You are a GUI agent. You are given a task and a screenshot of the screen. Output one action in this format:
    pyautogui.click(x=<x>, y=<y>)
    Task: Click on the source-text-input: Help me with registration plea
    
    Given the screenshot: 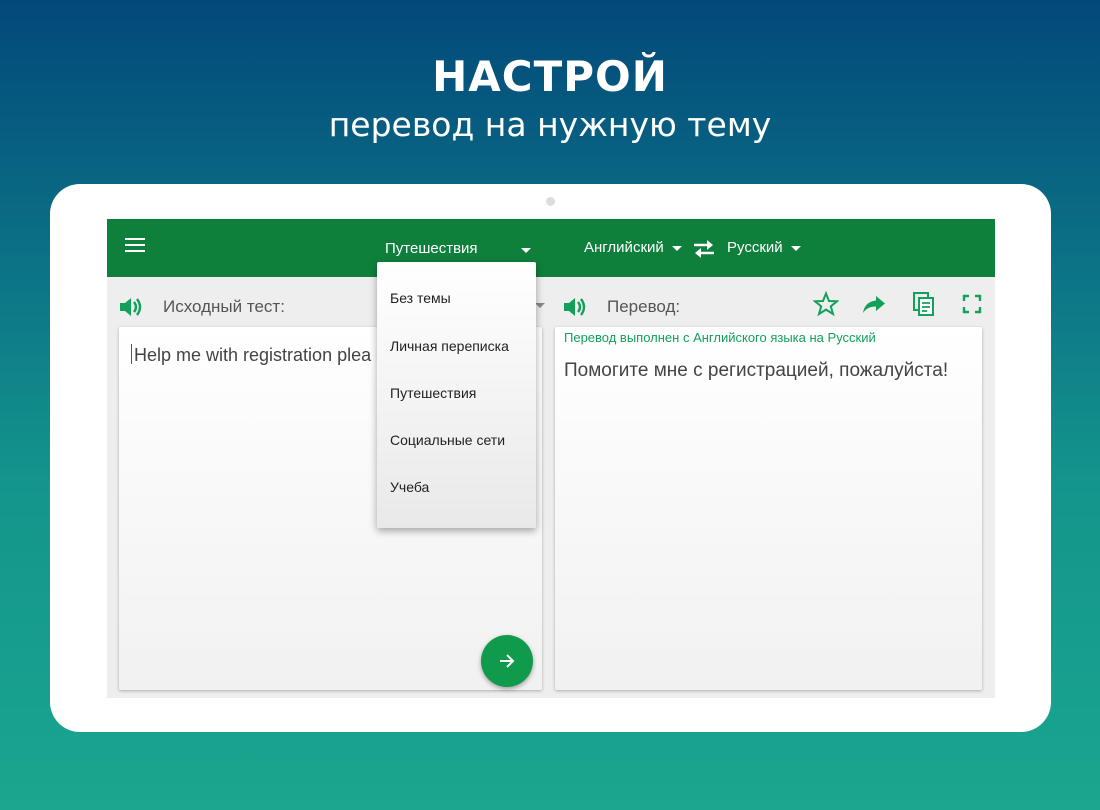 What is the action you would take?
    pyautogui.click(x=251, y=355)
    